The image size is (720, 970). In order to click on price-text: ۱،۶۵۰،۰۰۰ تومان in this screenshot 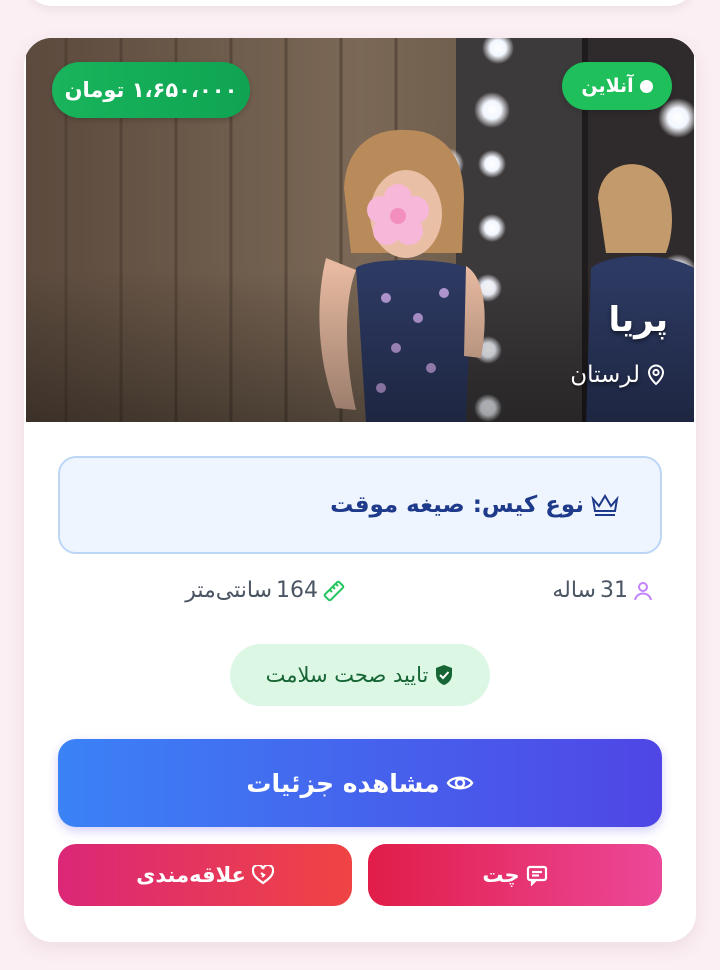, I will do `click(151, 90)`.